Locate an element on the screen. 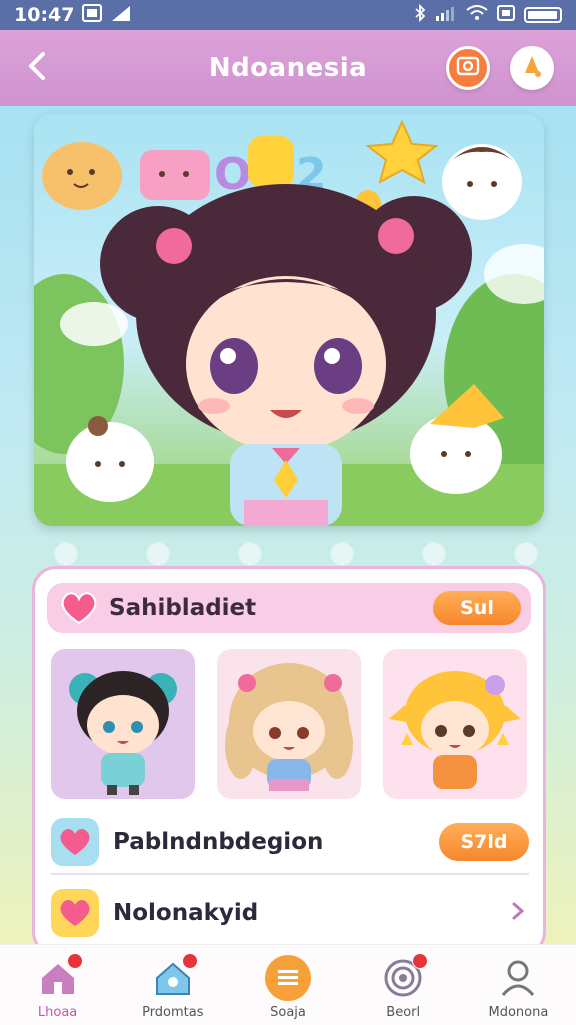 Image resolution: width=576 pixels, height=1025 pixels. notification-button is located at coordinates (532, 68).